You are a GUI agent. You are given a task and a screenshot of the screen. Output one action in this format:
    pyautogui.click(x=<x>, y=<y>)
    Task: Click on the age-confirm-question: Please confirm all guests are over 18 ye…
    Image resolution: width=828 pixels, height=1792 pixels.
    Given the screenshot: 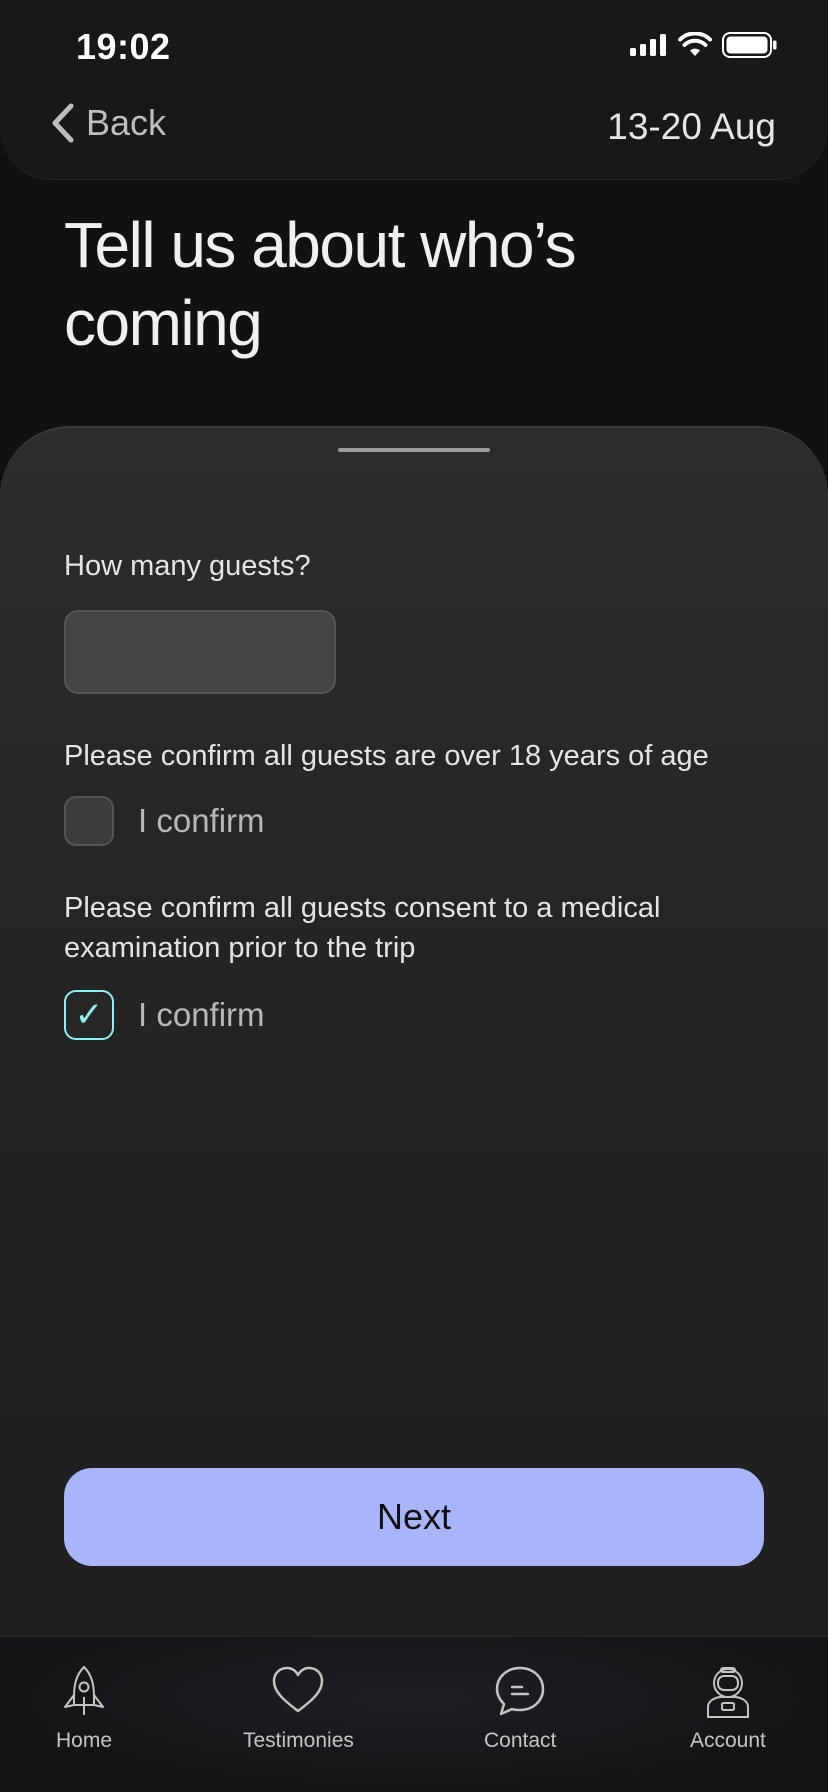 What is the action you would take?
    pyautogui.click(x=386, y=756)
    